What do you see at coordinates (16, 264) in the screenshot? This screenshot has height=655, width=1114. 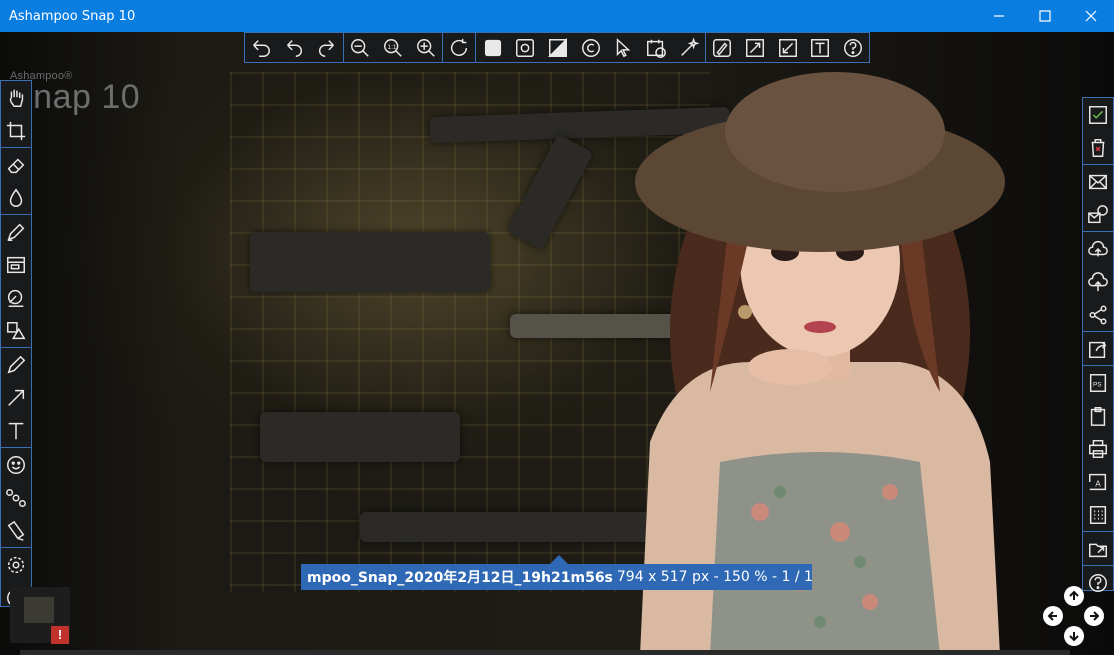 I see `window-tool-icon` at bounding box center [16, 264].